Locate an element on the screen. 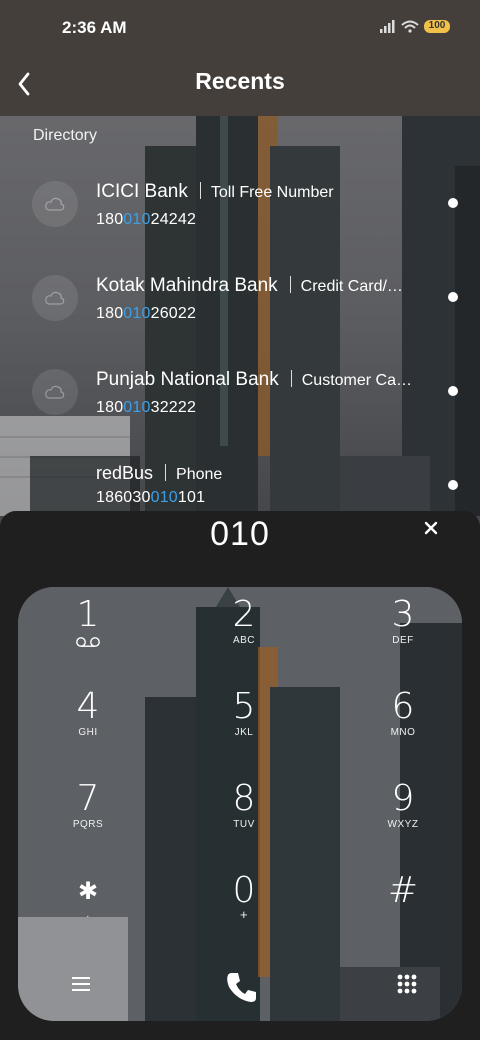 Image resolution: width=480 pixels, height=1040 pixels. contact-number: 18001024242 is located at coordinates (146, 220).